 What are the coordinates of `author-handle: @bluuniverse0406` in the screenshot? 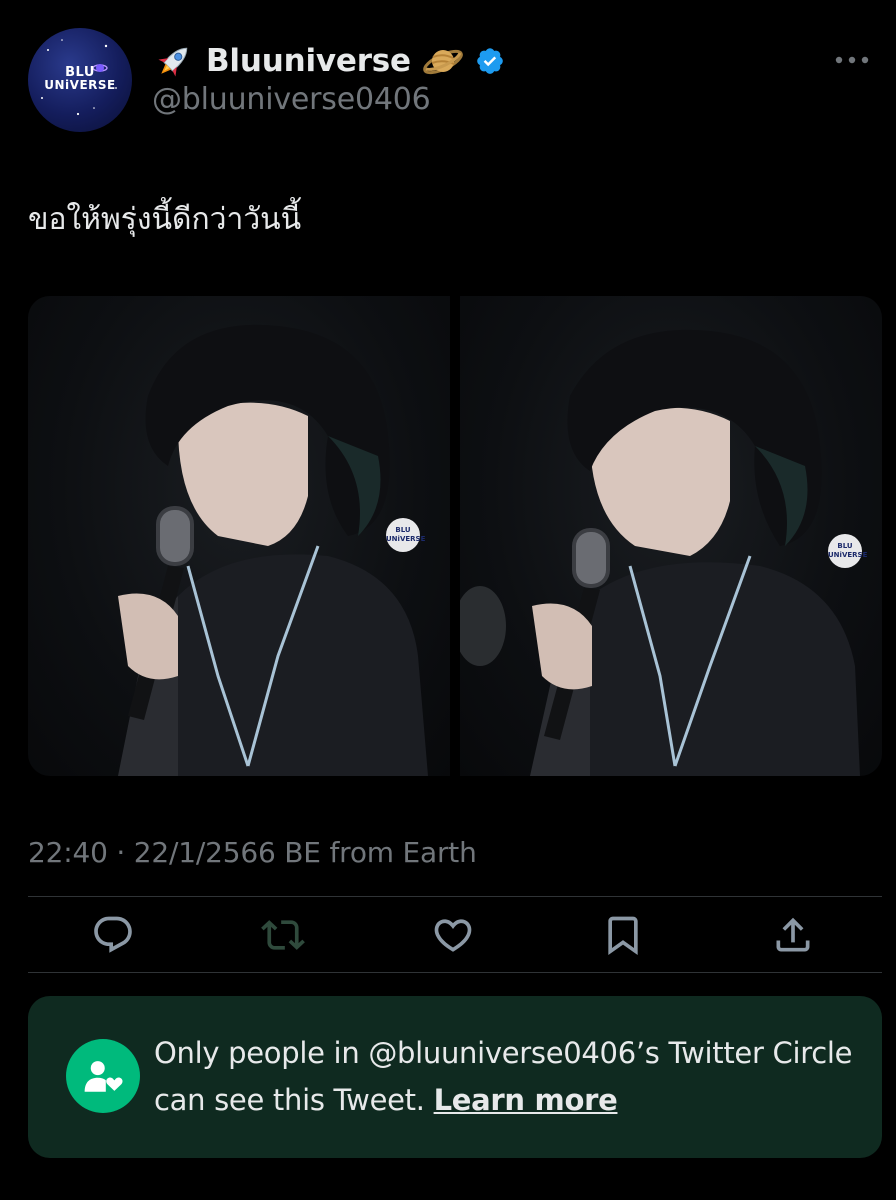 It's located at (291, 99).